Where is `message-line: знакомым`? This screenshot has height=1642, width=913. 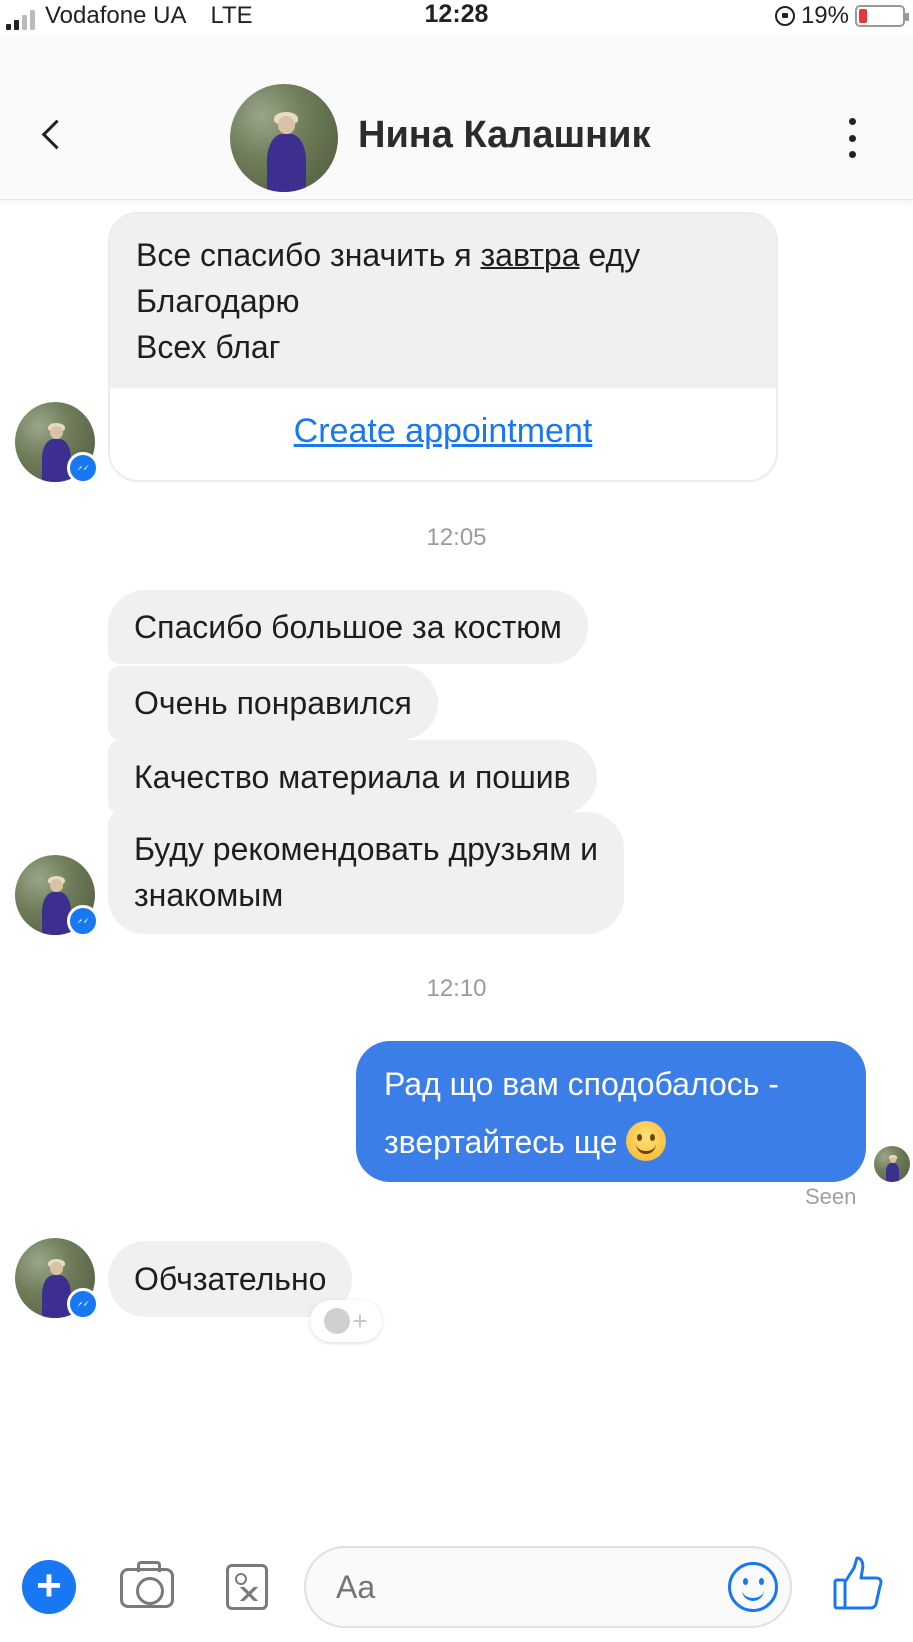 message-line: знакомым is located at coordinates (209, 895).